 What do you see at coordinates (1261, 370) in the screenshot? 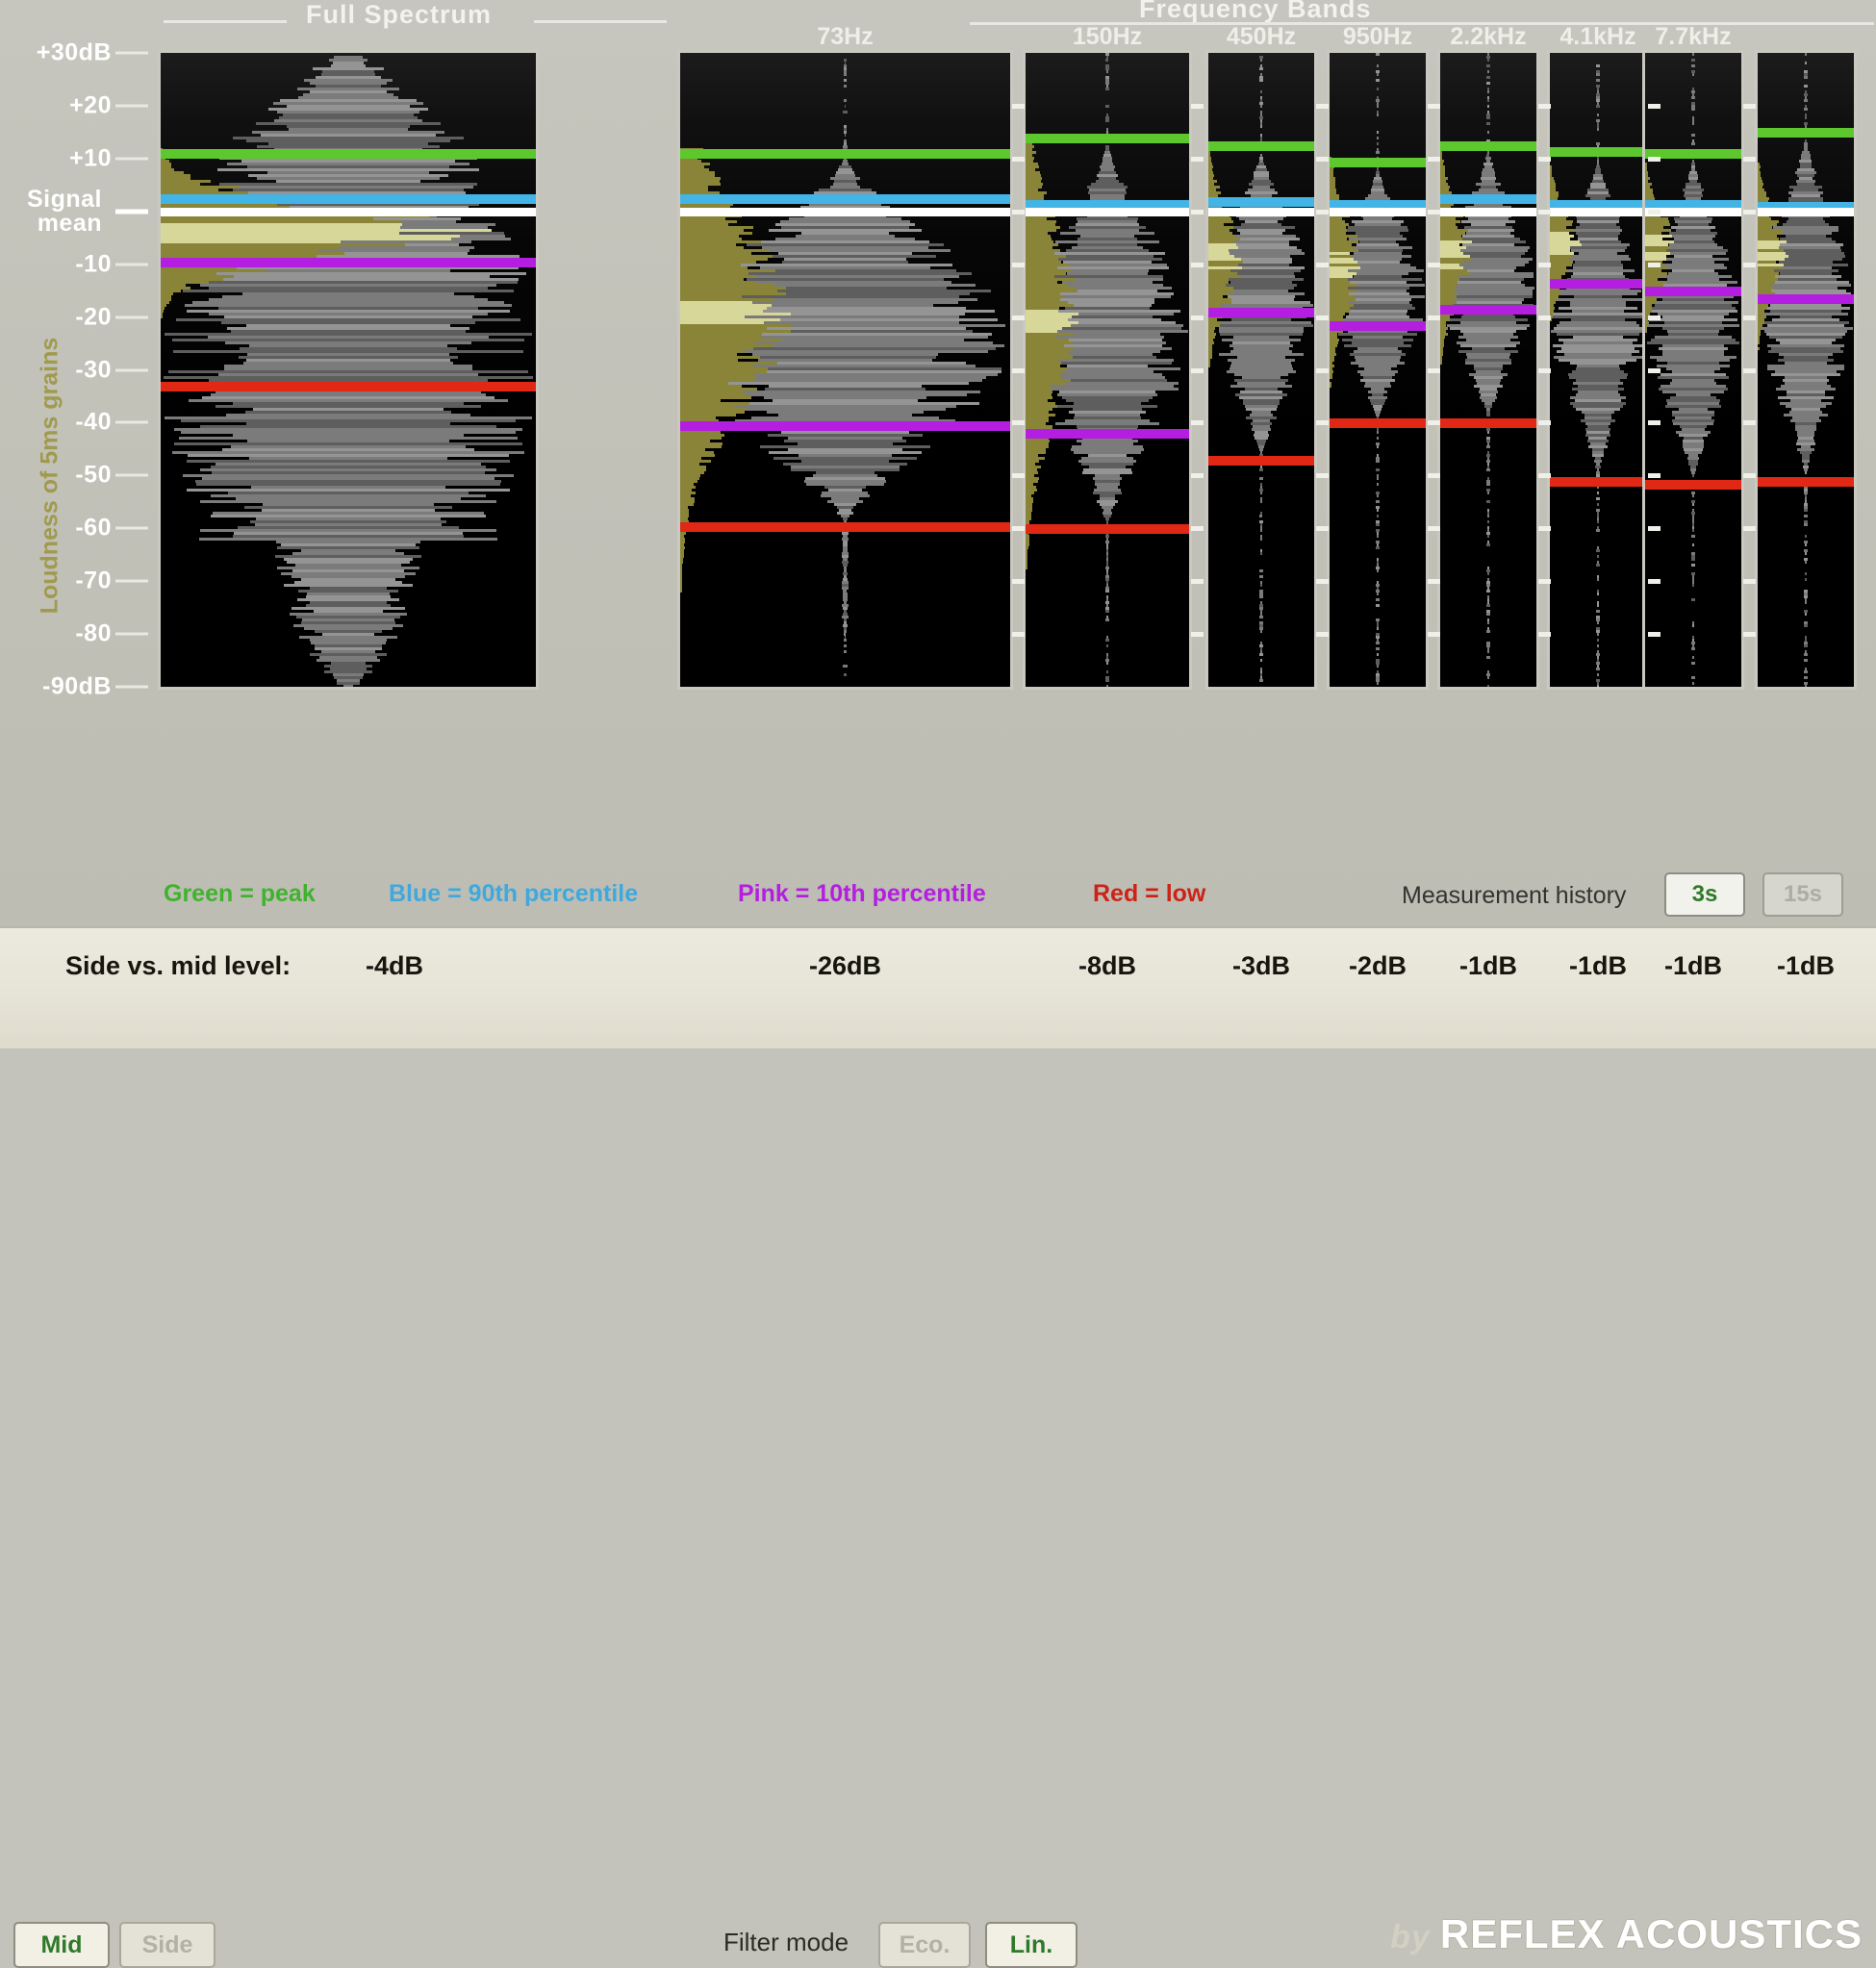
I see `spectrum-panel-band-450hz` at bounding box center [1261, 370].